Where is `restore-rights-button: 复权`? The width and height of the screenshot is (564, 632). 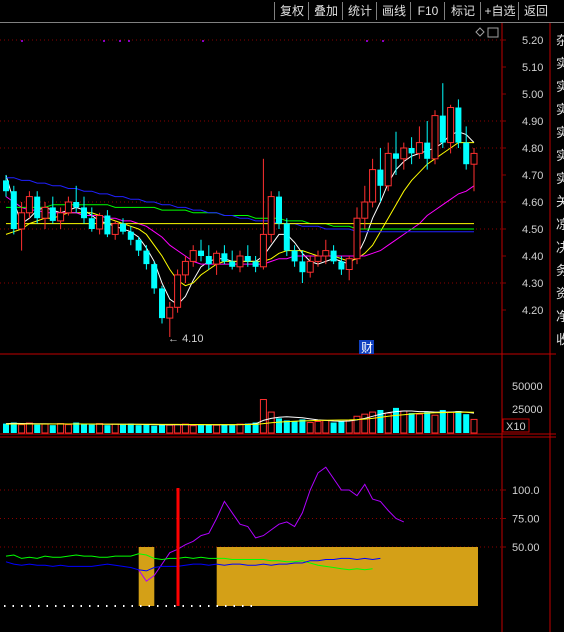
restore-rights-button: 复权 is located at coordinates (291, 11).